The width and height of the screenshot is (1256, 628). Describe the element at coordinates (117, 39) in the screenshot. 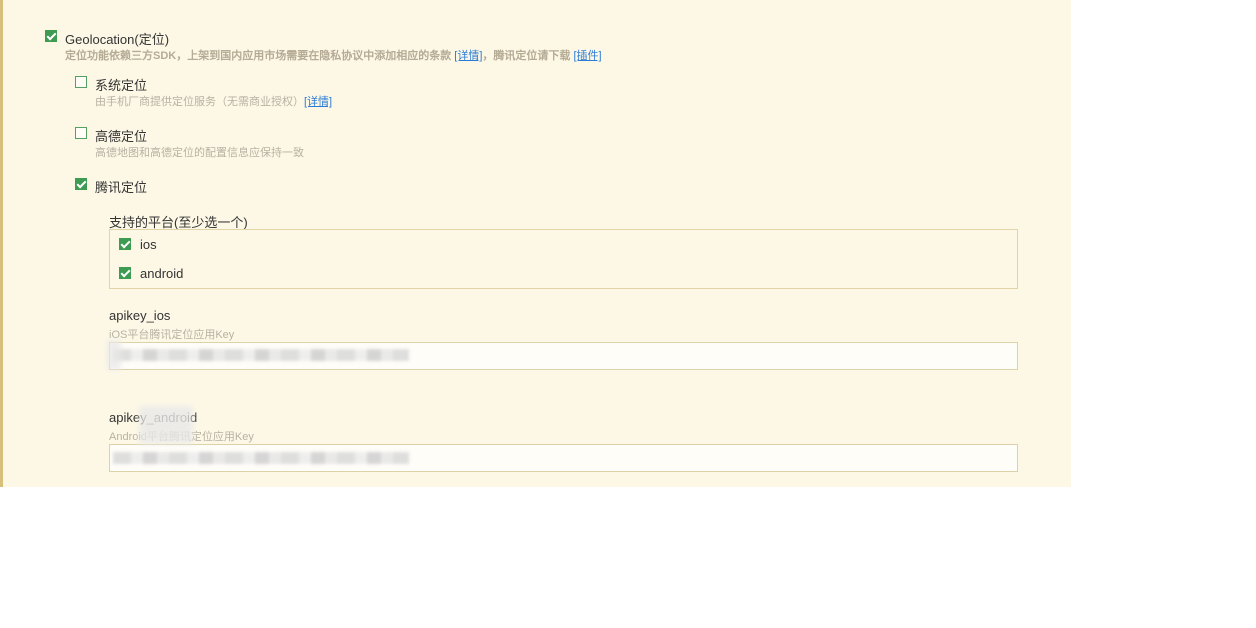

I see `geolocation-label: Geolocation(定位)` at that location.